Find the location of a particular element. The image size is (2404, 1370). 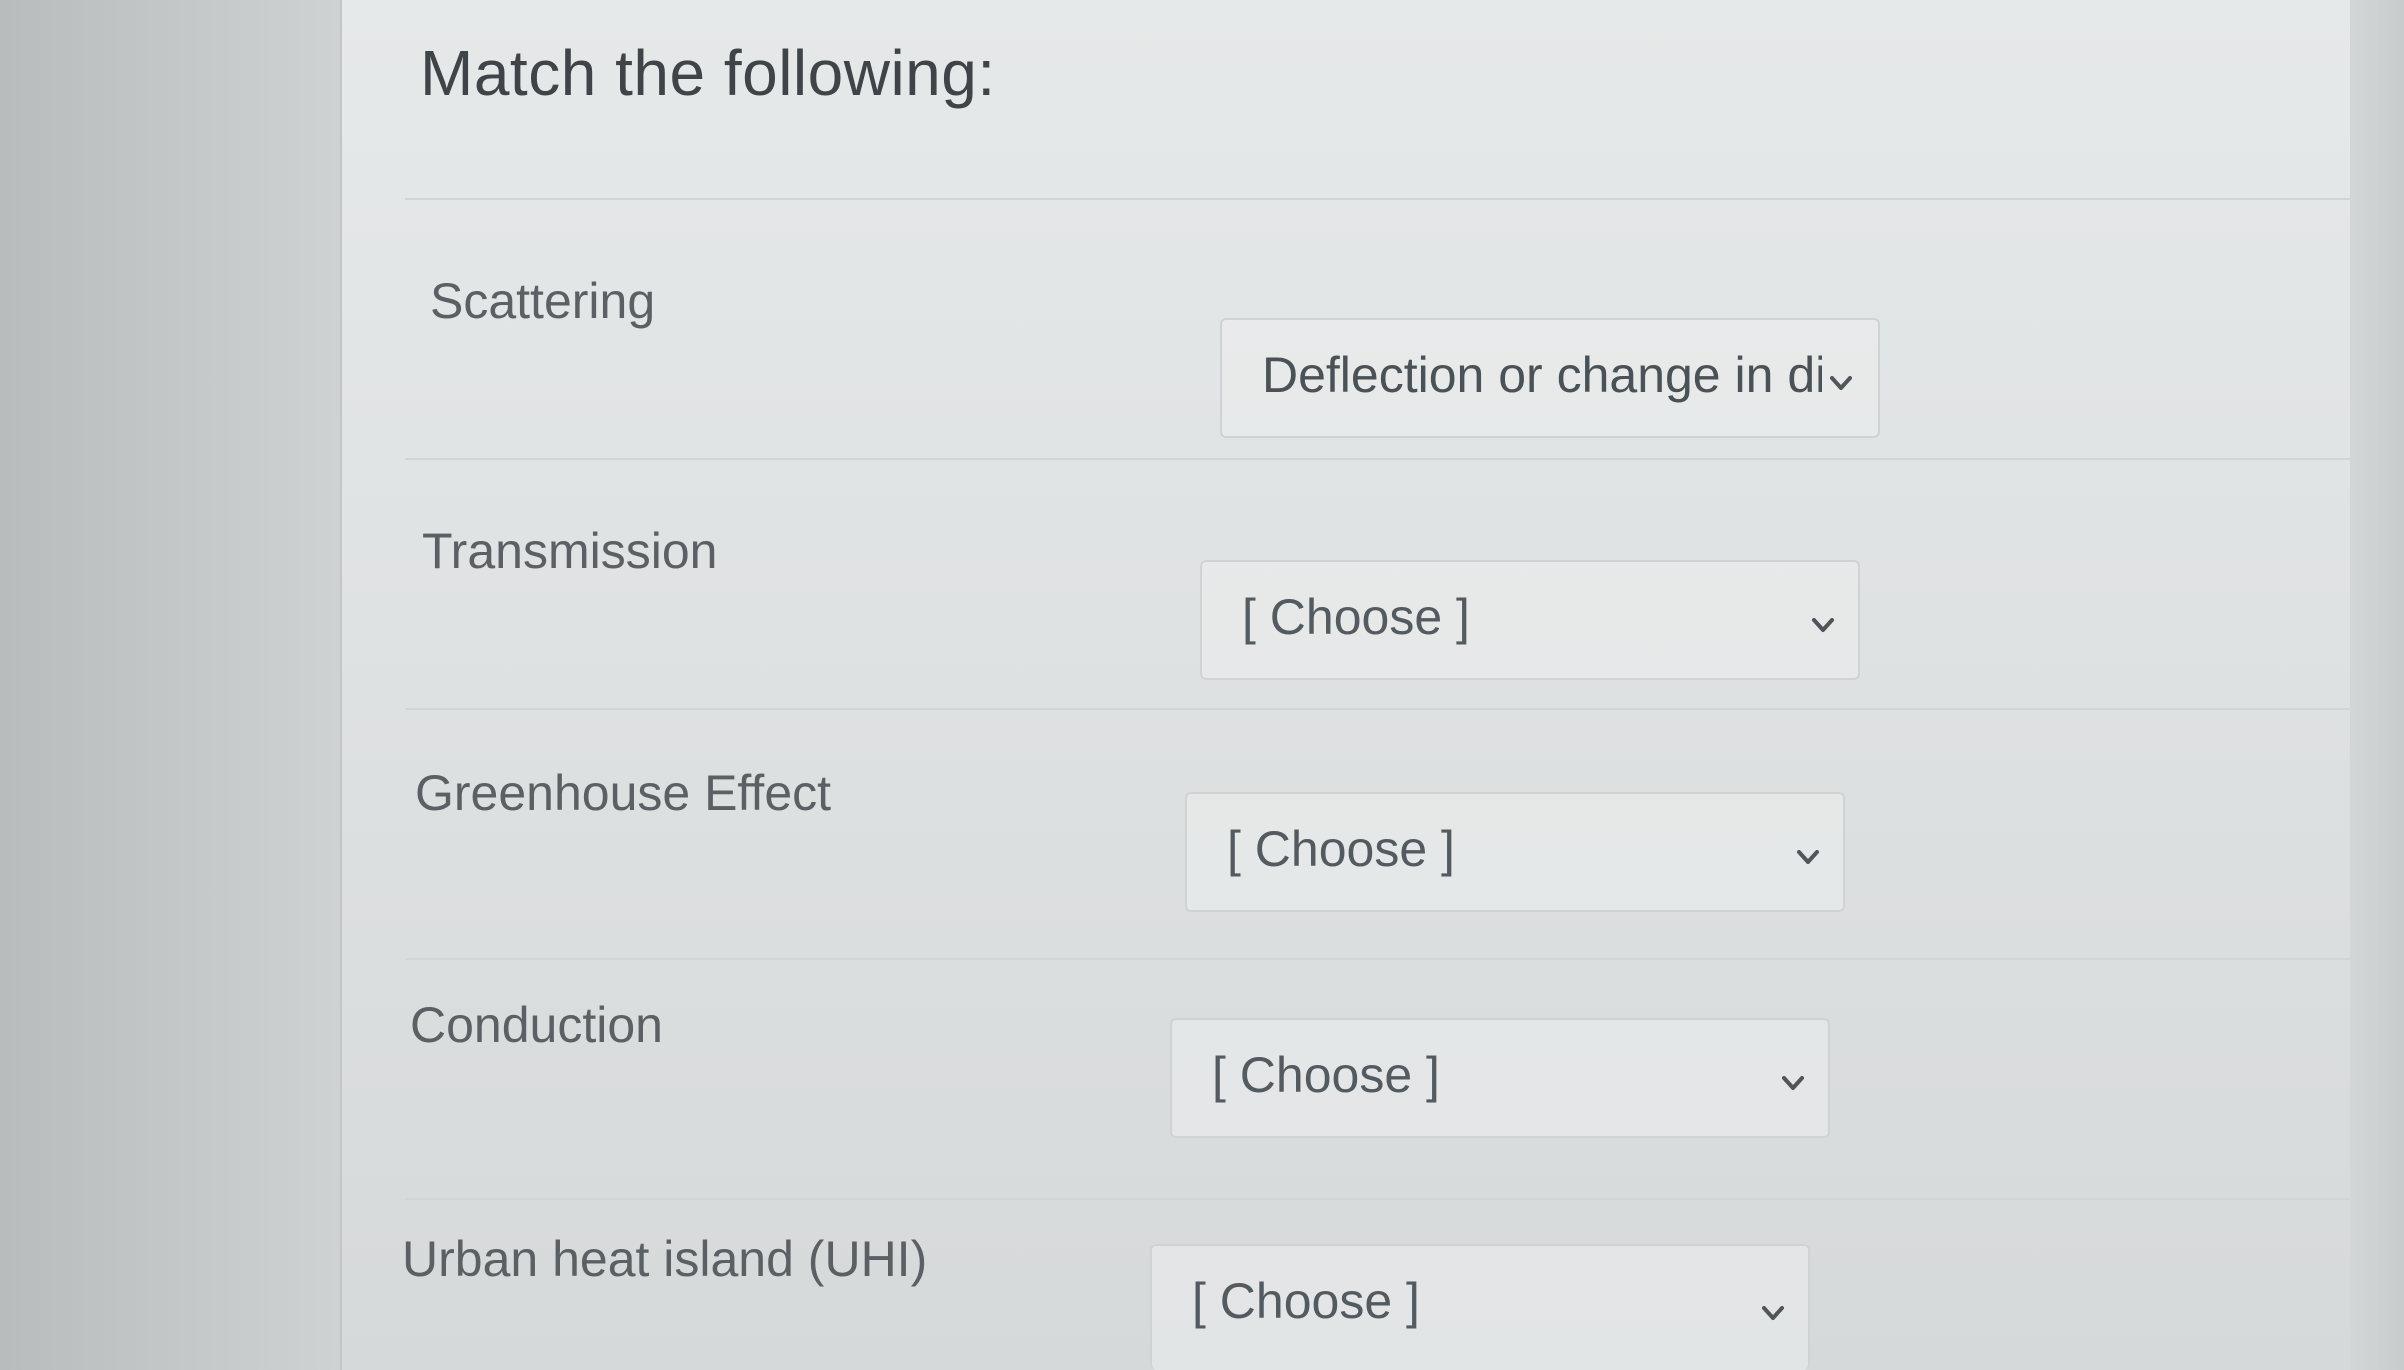

match-select-greenhouse-effect: [ Choose ] is located at coordinates (1515, 852).